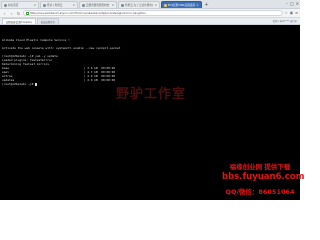 The image size is (320, 240). What do you see at coordinates (48, 21) in the screenshot?
I see `session-tab-command: 发送远程命令` at bounding box center [48, 21].